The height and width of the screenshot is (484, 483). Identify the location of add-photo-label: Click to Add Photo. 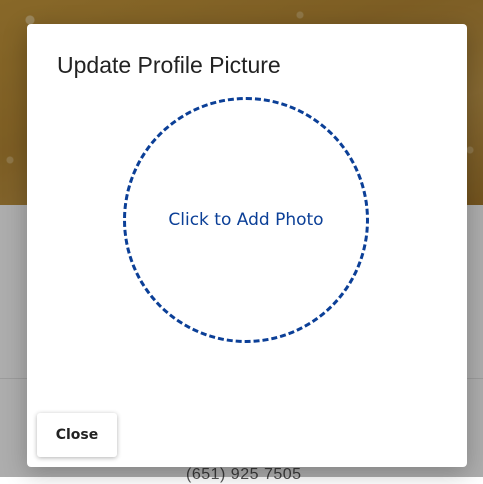
(246, 220).